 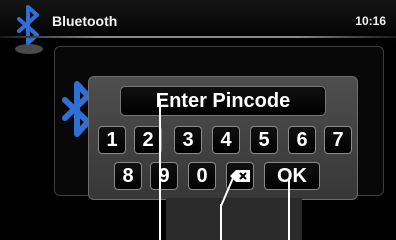 I want to click on key-4: 4, so click(x=226, y=140).